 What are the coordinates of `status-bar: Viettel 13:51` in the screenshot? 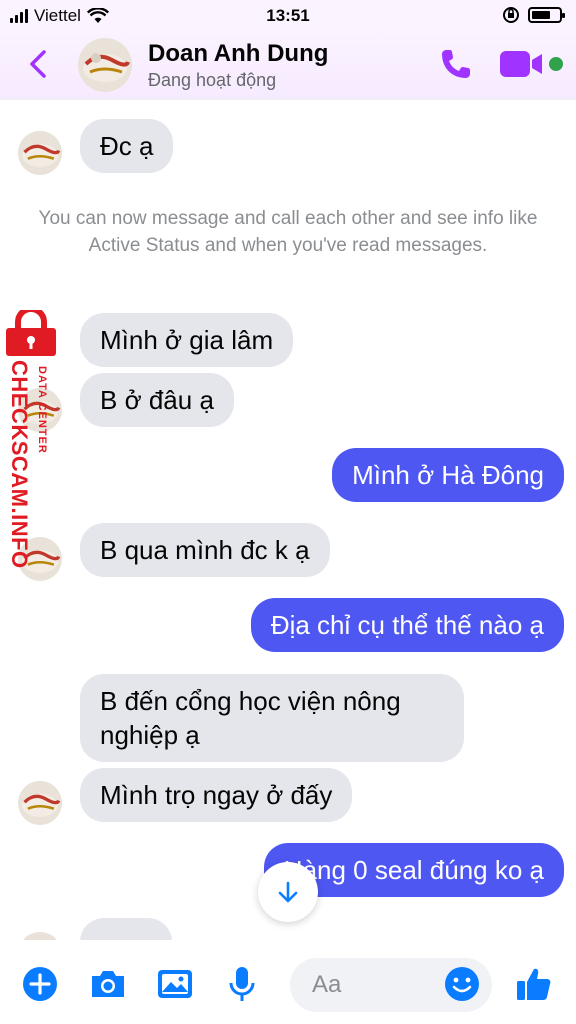 It's located at (288, 16).